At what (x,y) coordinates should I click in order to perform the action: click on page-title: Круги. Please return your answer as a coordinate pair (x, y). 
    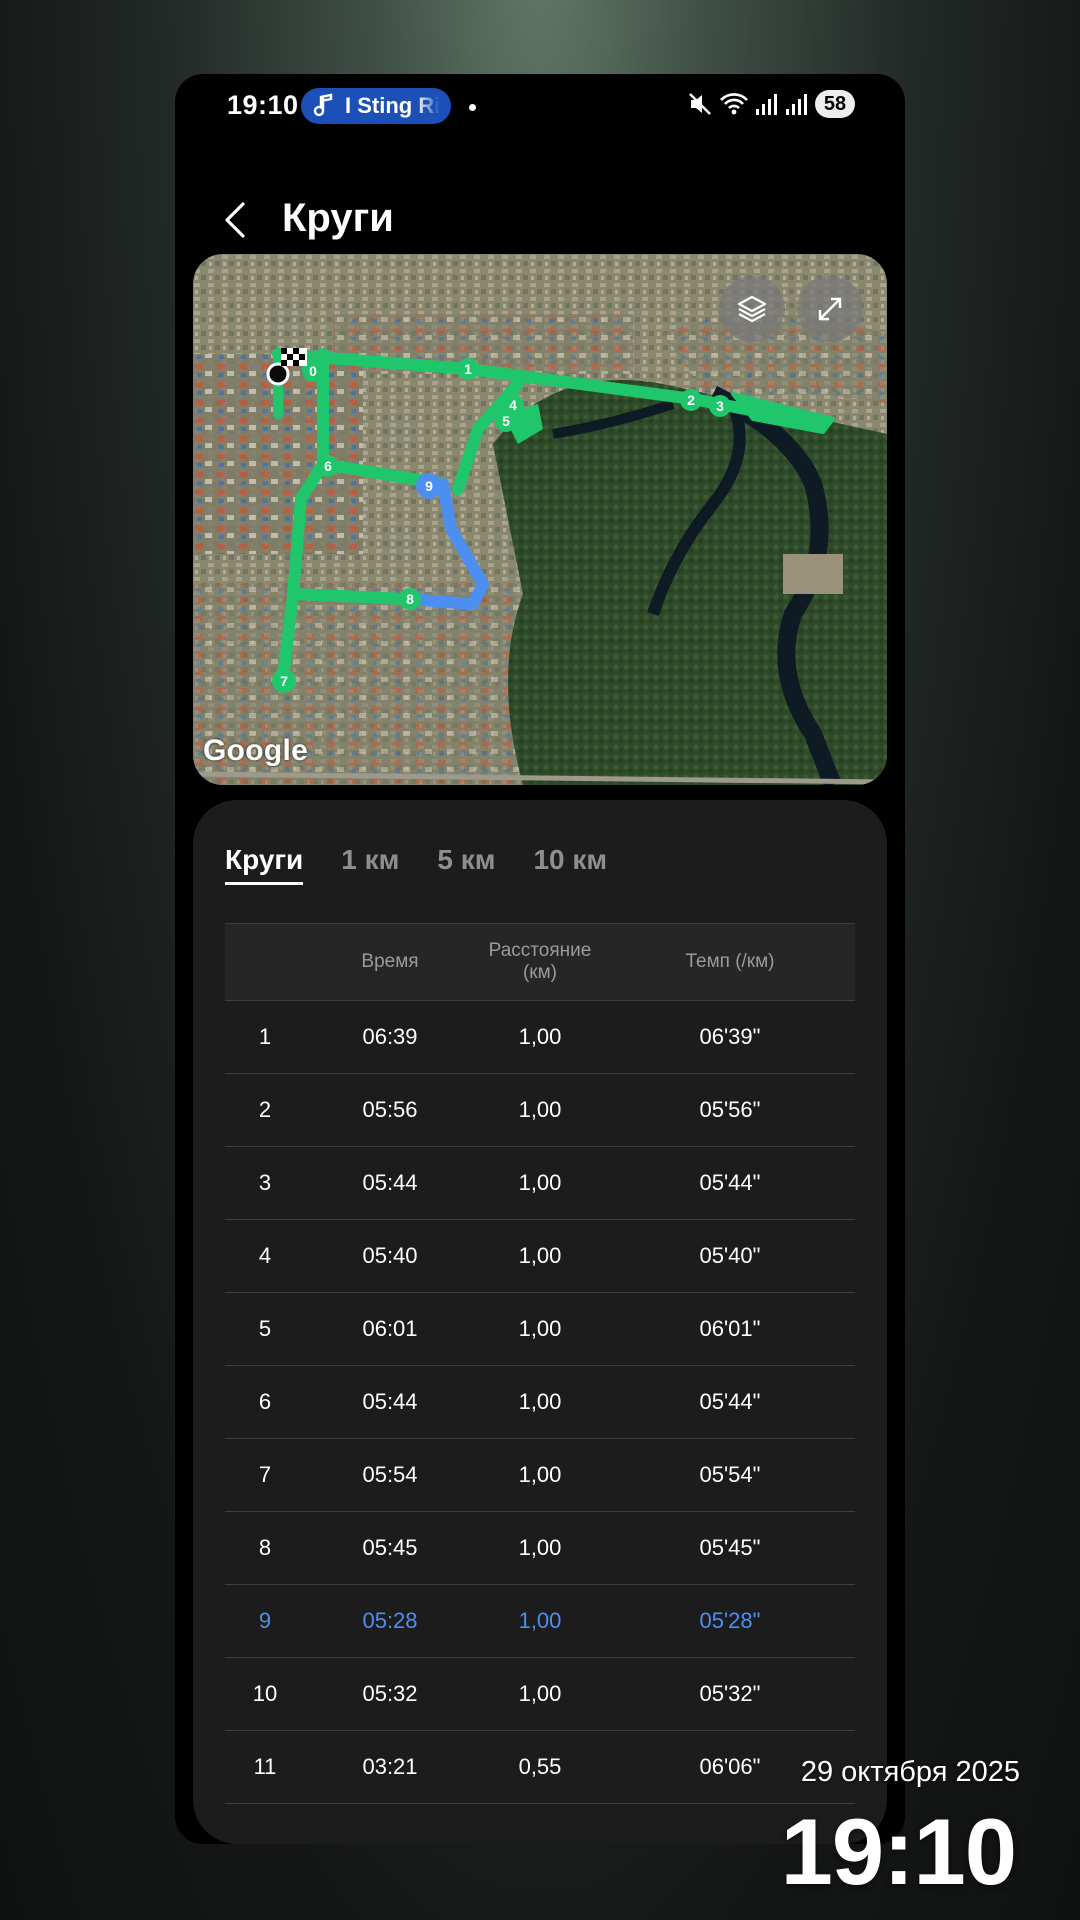
    Looking at the image, I should click on (338, 218).